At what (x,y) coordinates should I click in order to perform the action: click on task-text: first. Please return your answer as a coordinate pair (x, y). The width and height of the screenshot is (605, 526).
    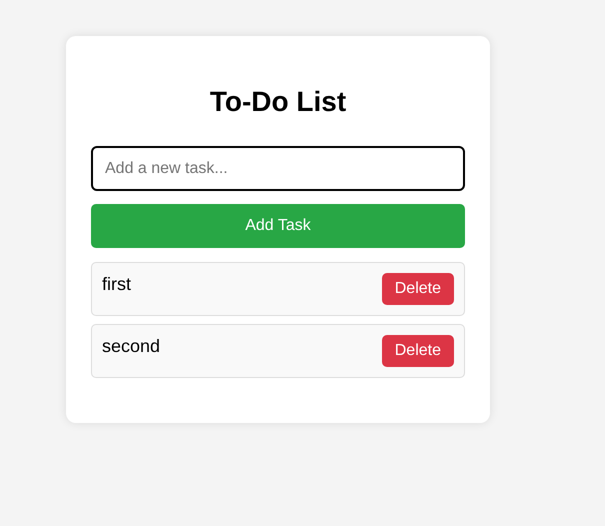
    Looking at the image, I should click on (116, 284).